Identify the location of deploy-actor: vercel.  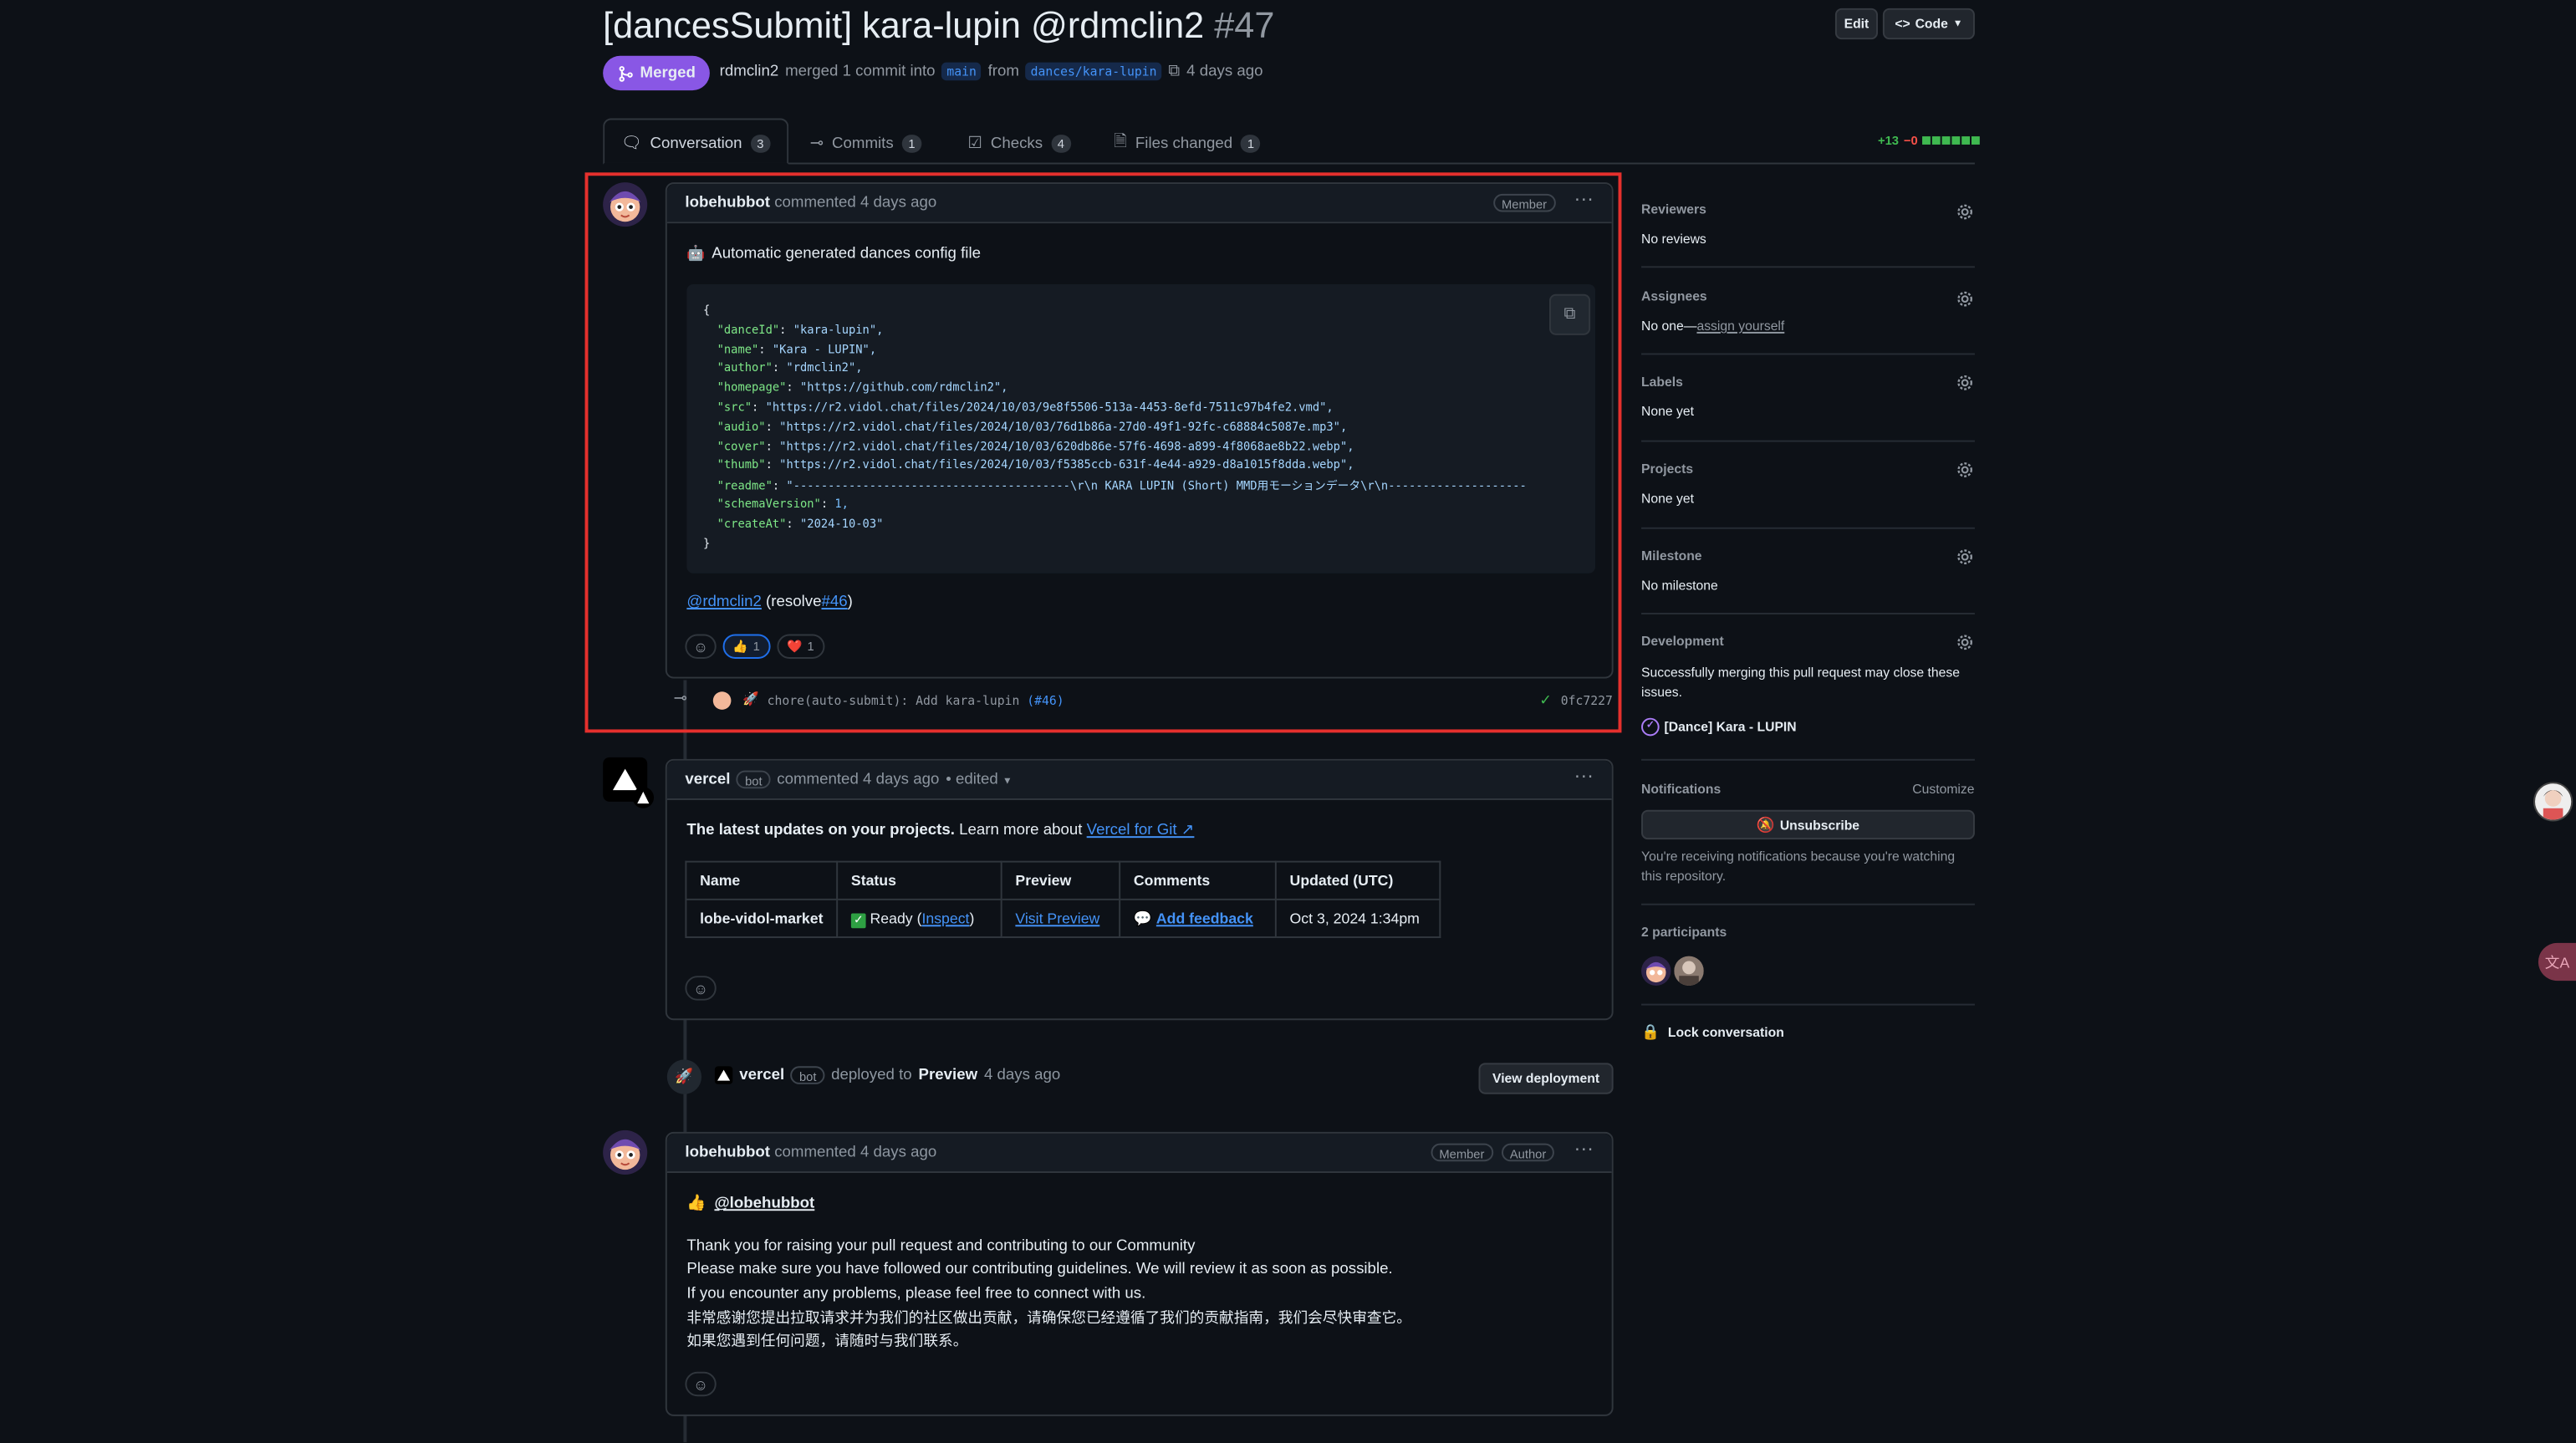
(761, 1075).